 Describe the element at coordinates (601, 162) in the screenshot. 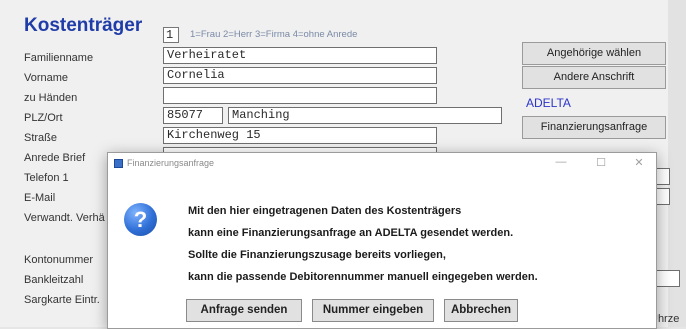

I see `maximize-icon: ☐` at that location.